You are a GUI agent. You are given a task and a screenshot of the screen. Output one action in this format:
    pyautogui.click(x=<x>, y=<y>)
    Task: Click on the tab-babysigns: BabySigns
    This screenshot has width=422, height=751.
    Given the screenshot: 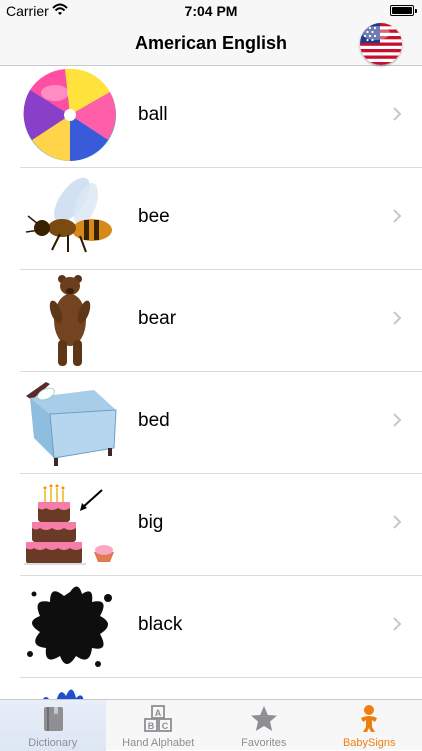 What is the action you would take?
    pyautogui.click(x=369, y=725)
    